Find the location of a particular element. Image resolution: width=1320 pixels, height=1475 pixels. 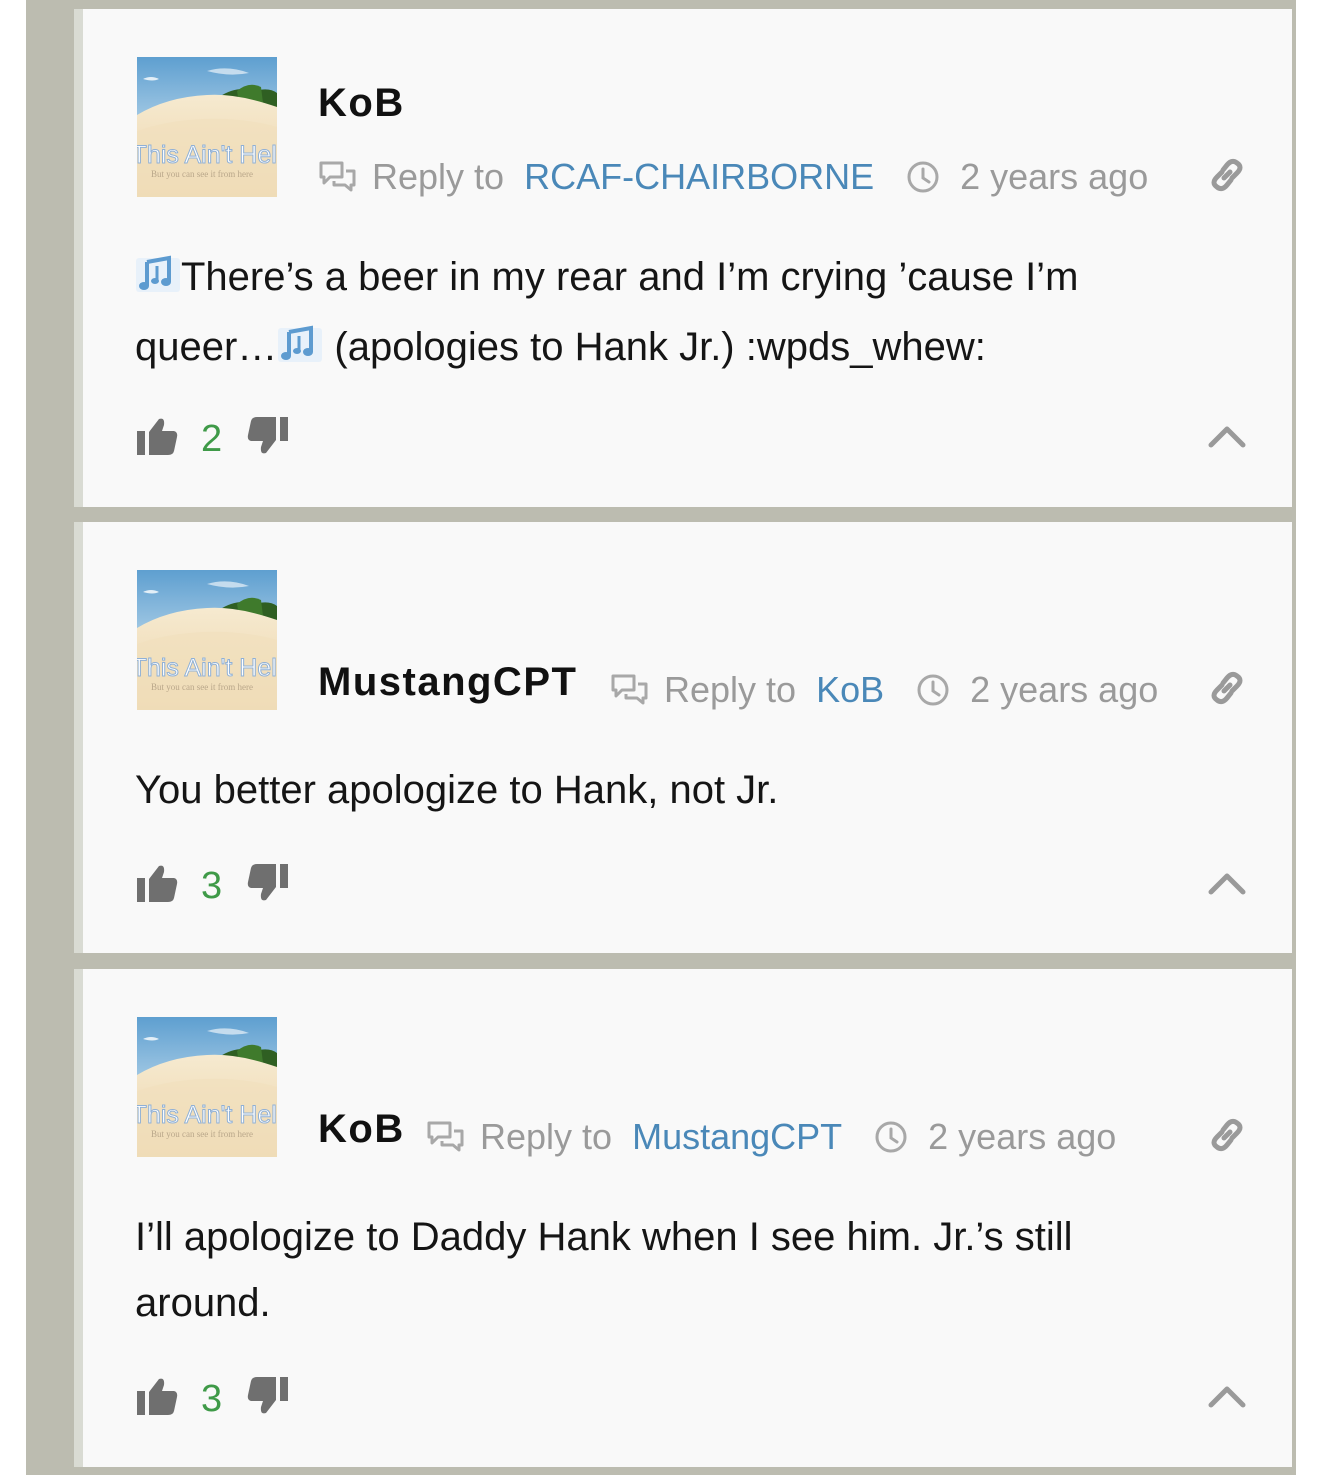

comment-meta: Reply to RCAF-CHAIRBORNE 2 years ago is located at coordinates (733, 177).